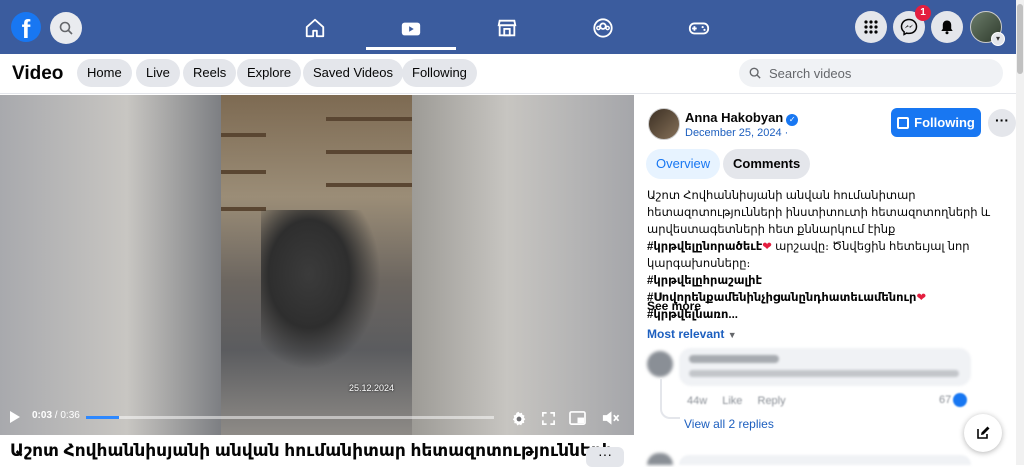 The height and width of the screenshot is (467, 1024). I want to click on player-controls: 0:03 / 0:36, so click(317, 418).